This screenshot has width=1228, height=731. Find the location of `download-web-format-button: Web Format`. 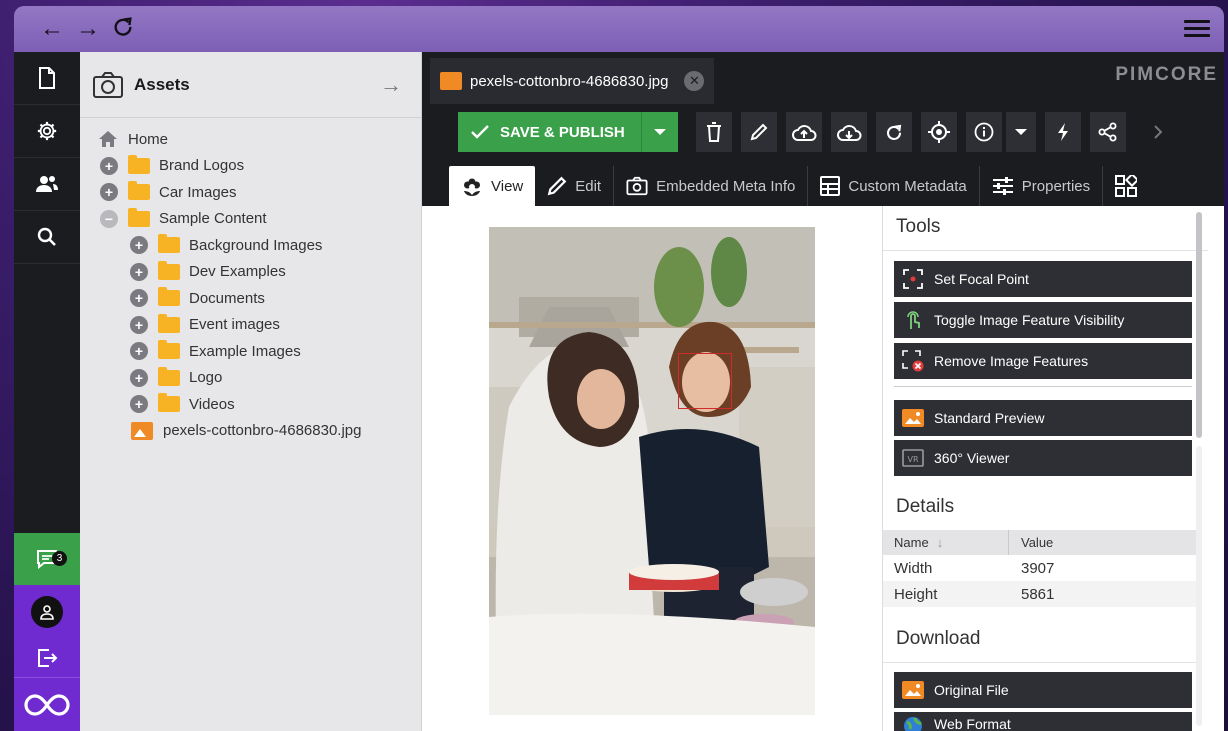

download-web-format-button: Web Format is located at coordinates (1043, 721).